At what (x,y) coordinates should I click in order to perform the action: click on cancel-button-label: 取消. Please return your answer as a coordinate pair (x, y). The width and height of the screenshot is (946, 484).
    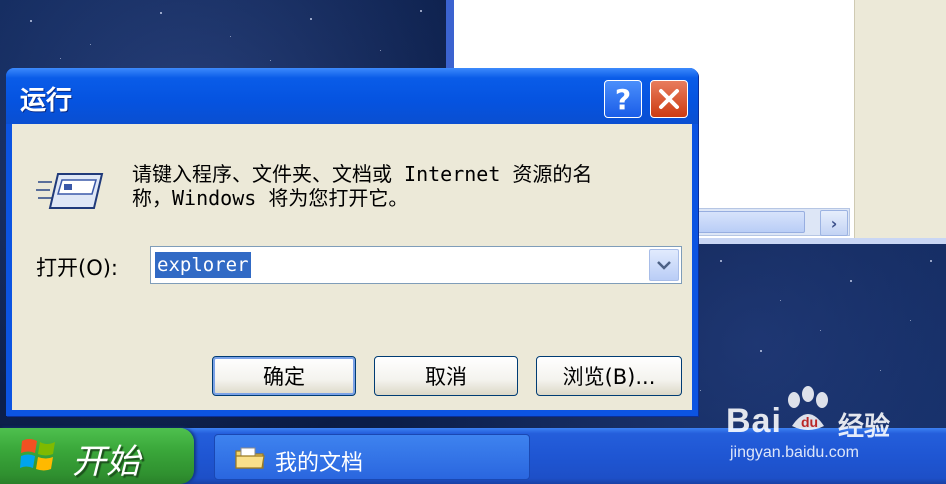
    Looking at the image, I should click on (446, 377).